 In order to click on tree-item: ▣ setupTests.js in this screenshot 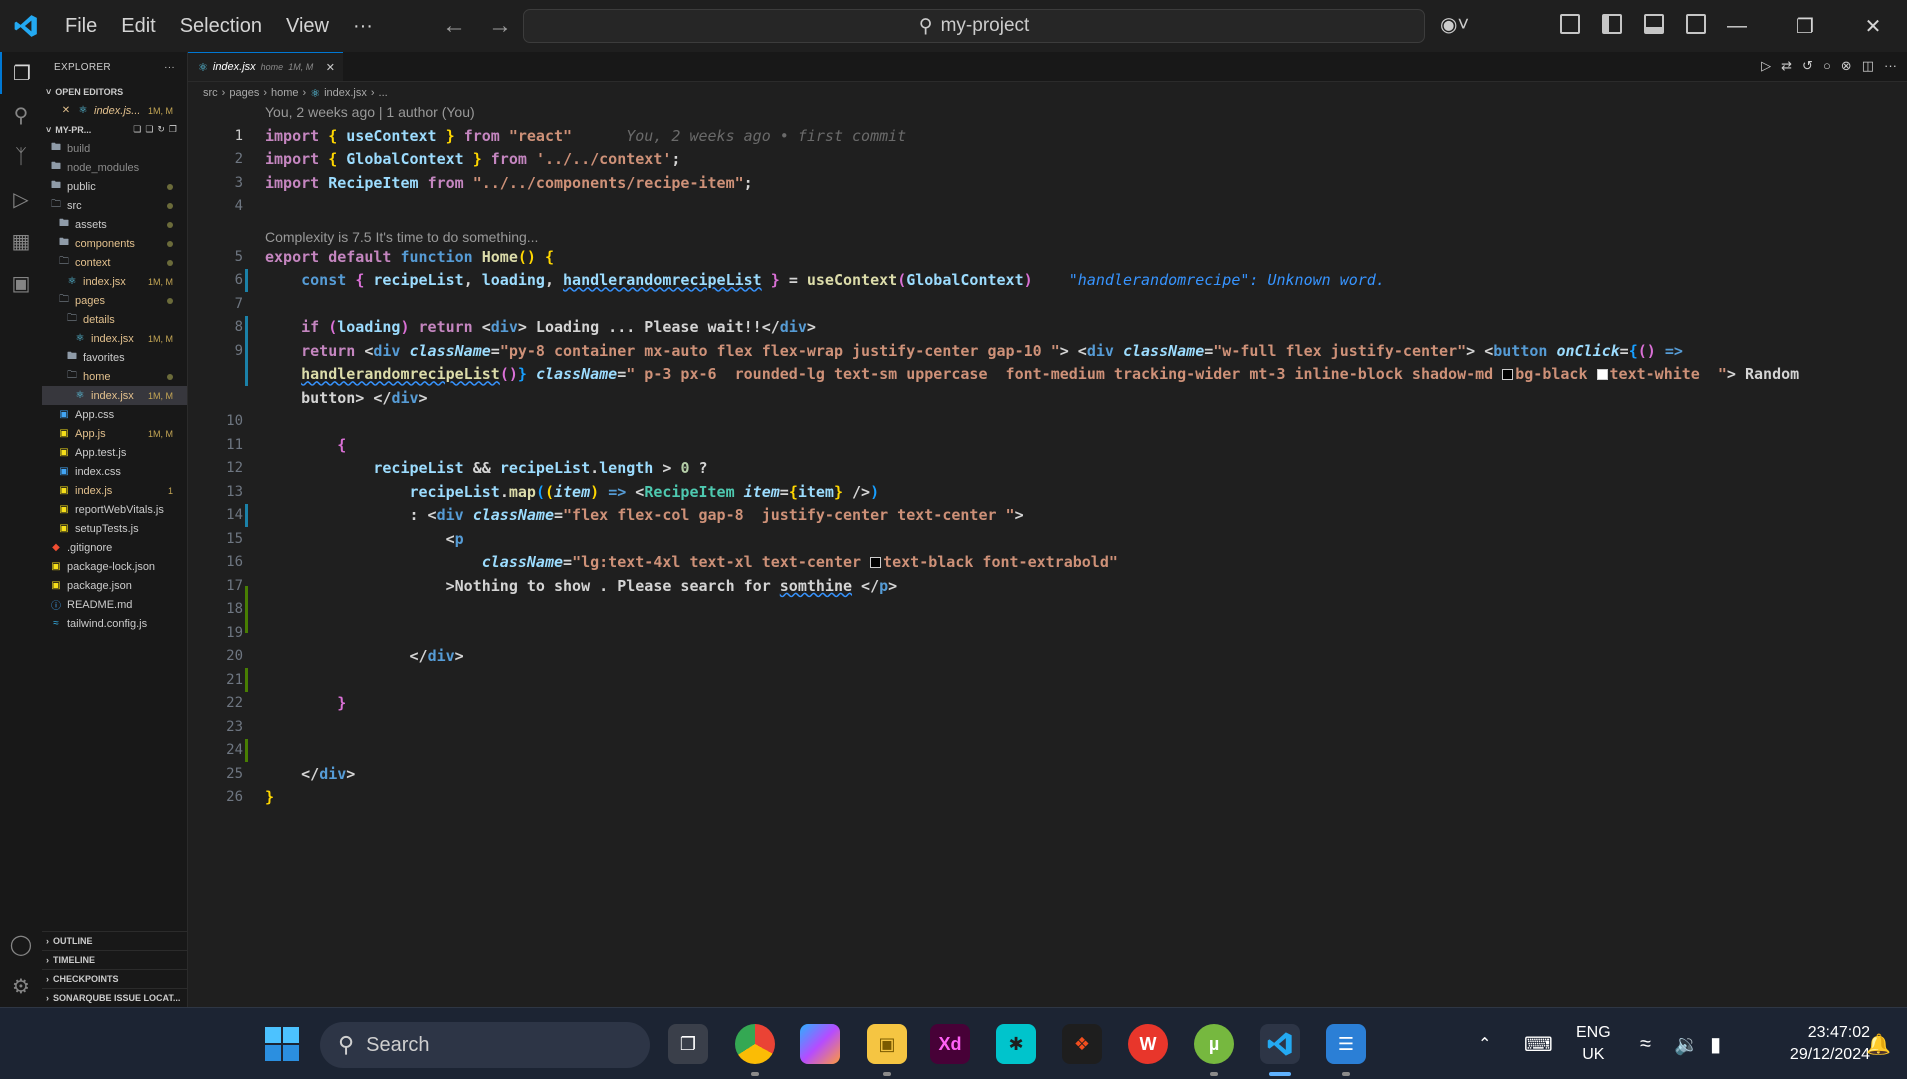, I will do `click(114, 528)`.